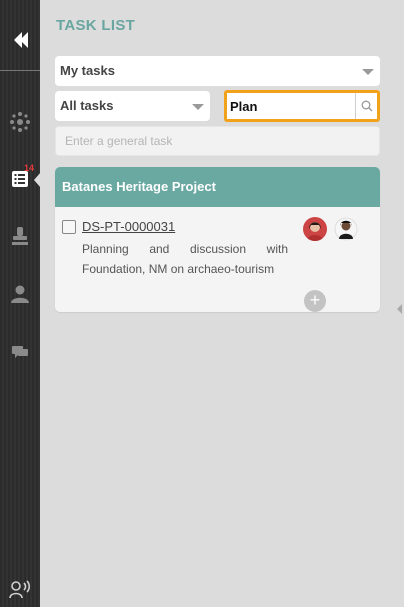 Image resolution: width=404 pixels, height=607 pixels. Describe the element at coordinates (128, 226) in the screenshot. I see `task-id-link: DS-PT-0000031` at that location.